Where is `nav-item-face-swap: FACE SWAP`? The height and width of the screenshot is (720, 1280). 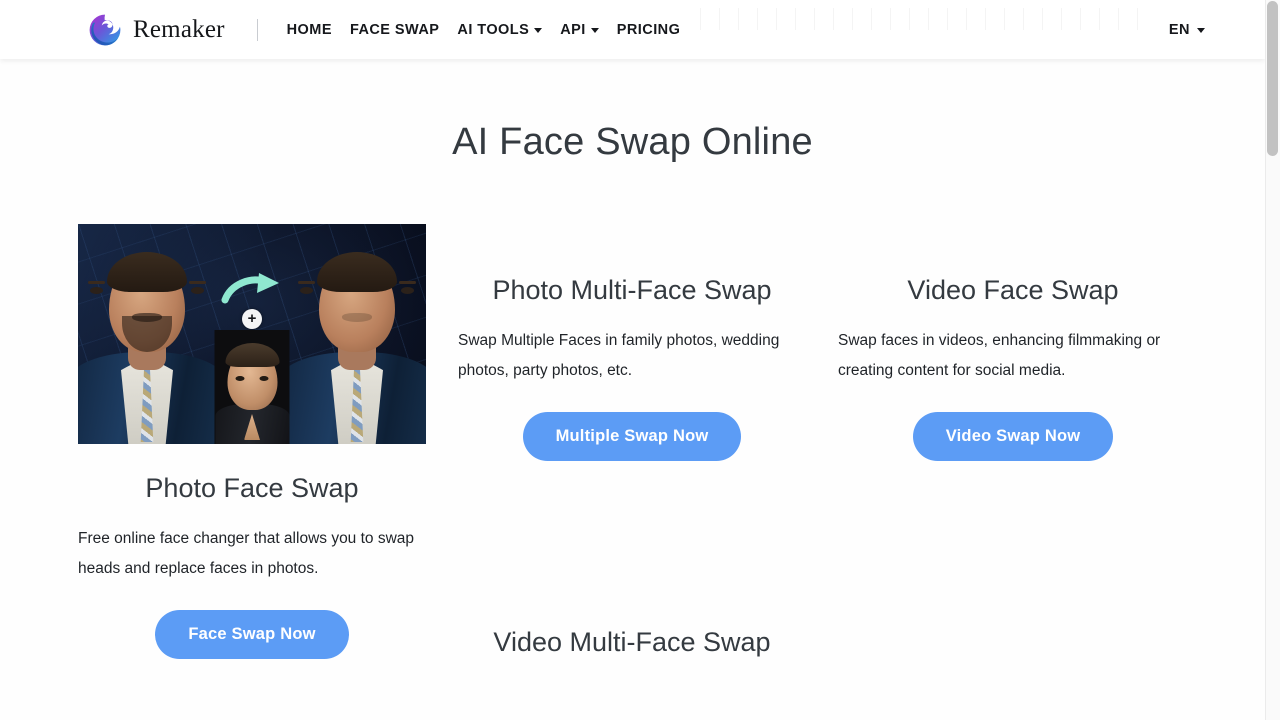 nav-item-face-swap: FACE SWAP is located at coordinates (394, 30).